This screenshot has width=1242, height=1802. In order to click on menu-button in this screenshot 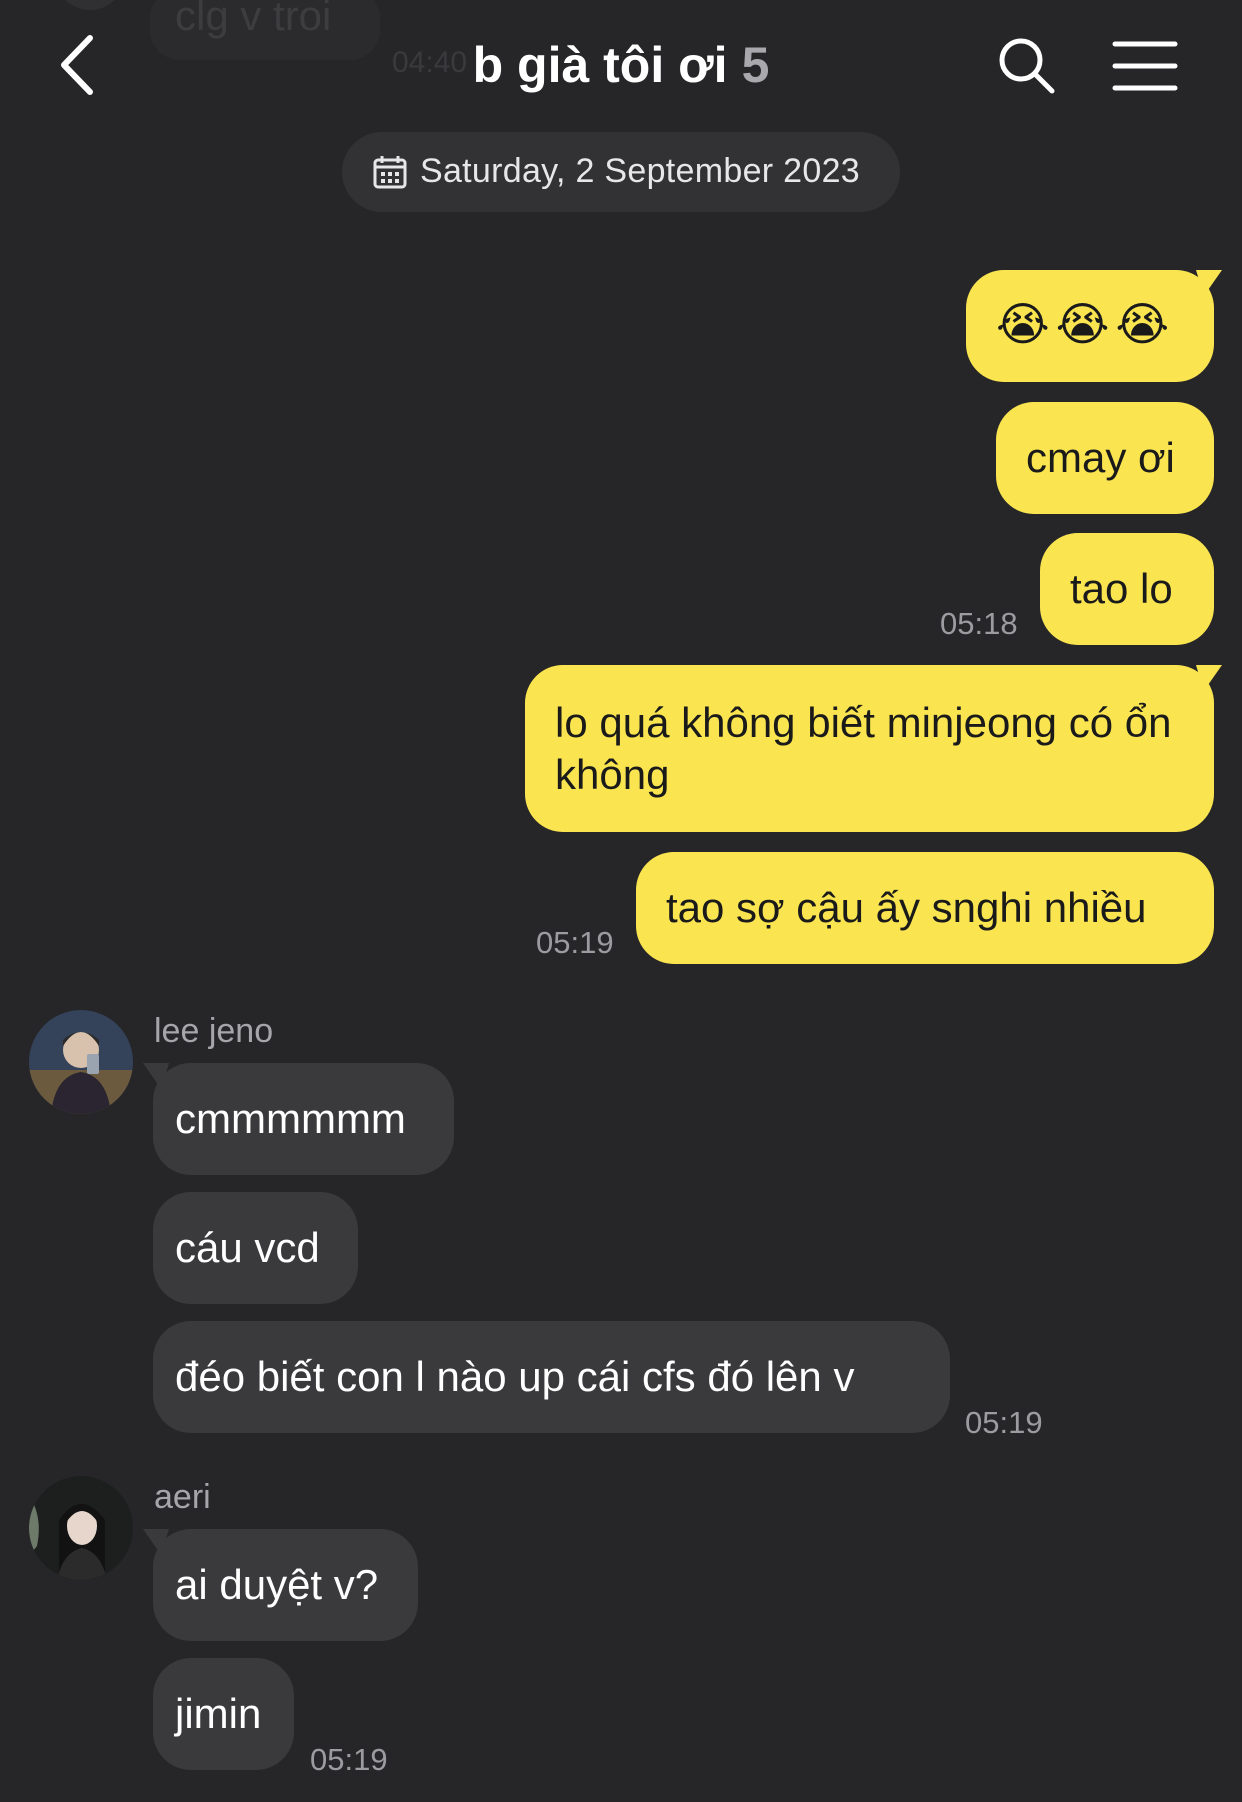, I will do `click(1145, 66)`.